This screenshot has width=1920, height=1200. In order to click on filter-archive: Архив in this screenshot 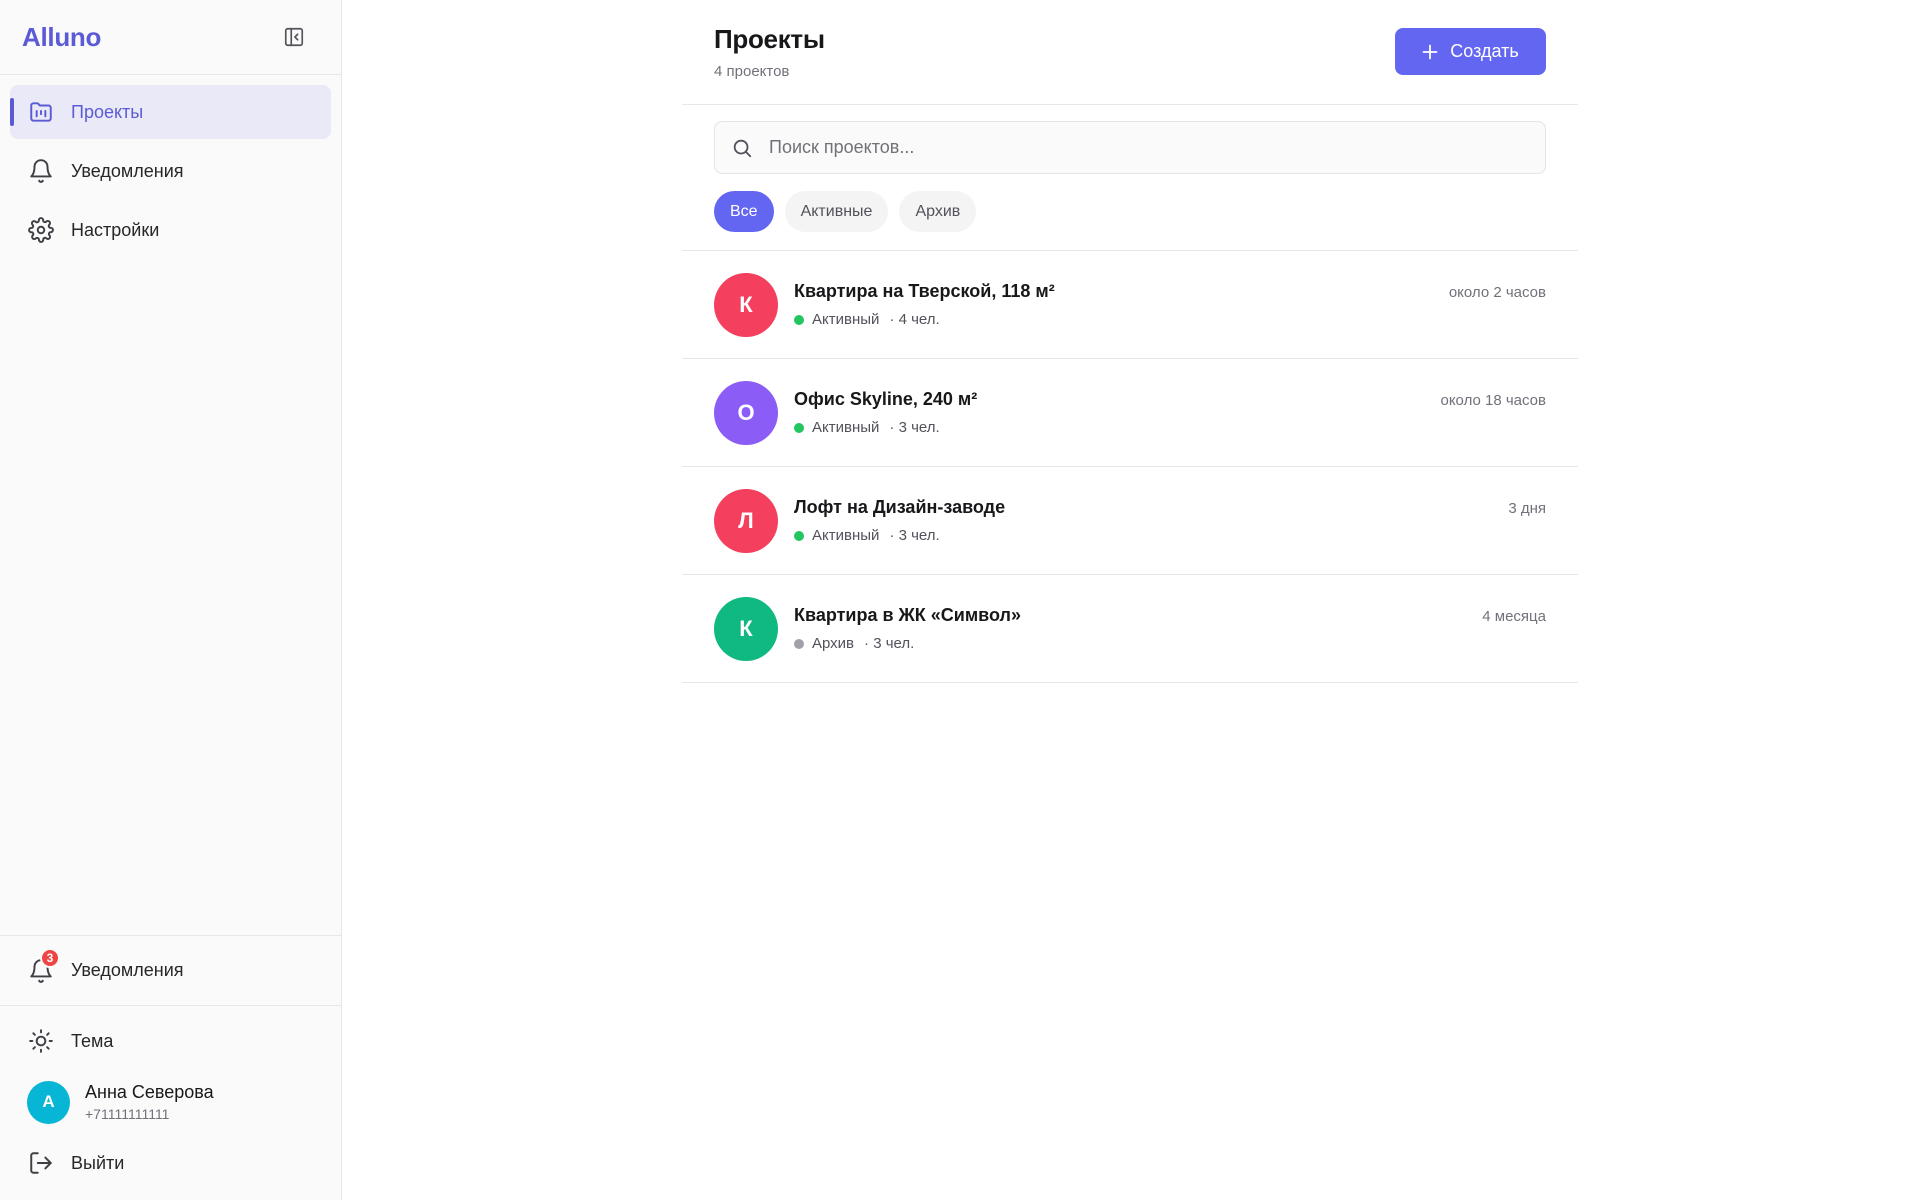, I will do `click(938, 211)`.